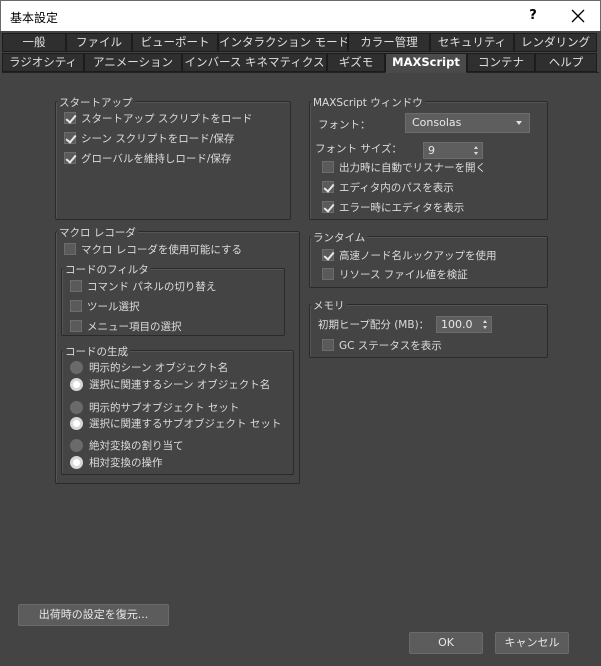 The height and width of the screenshot is (666, 601). What do you see at coordinates (532, 643) in the screenshot?
I see `cancel-button: キャンセル` at bounding box center [532, 643].